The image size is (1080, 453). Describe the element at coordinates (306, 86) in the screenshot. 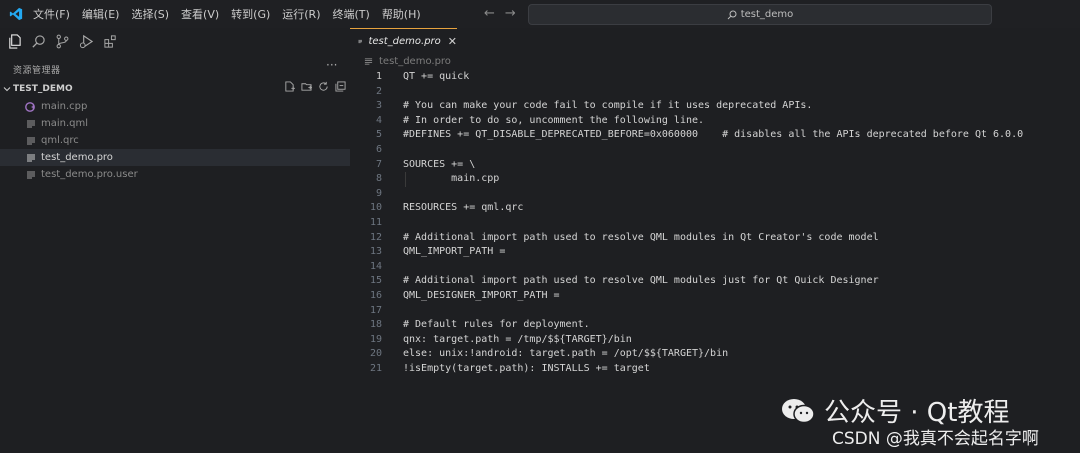

I see `new-folder-icon` at that location.